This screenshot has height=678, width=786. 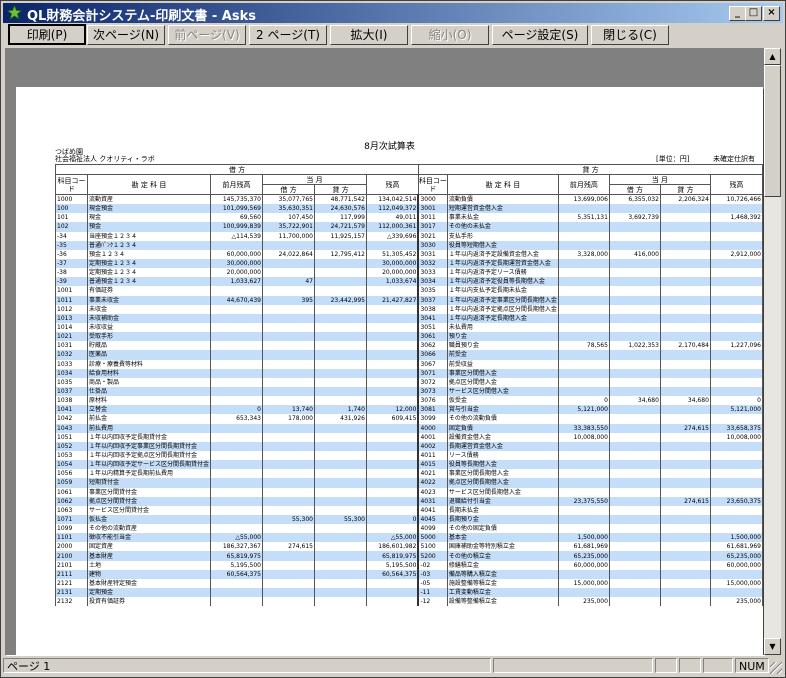 What do you see at coordinates (126, 35) in the screenshot?
I see `next-page-button: 次ページ(N)` at bounding box center [126, 35].